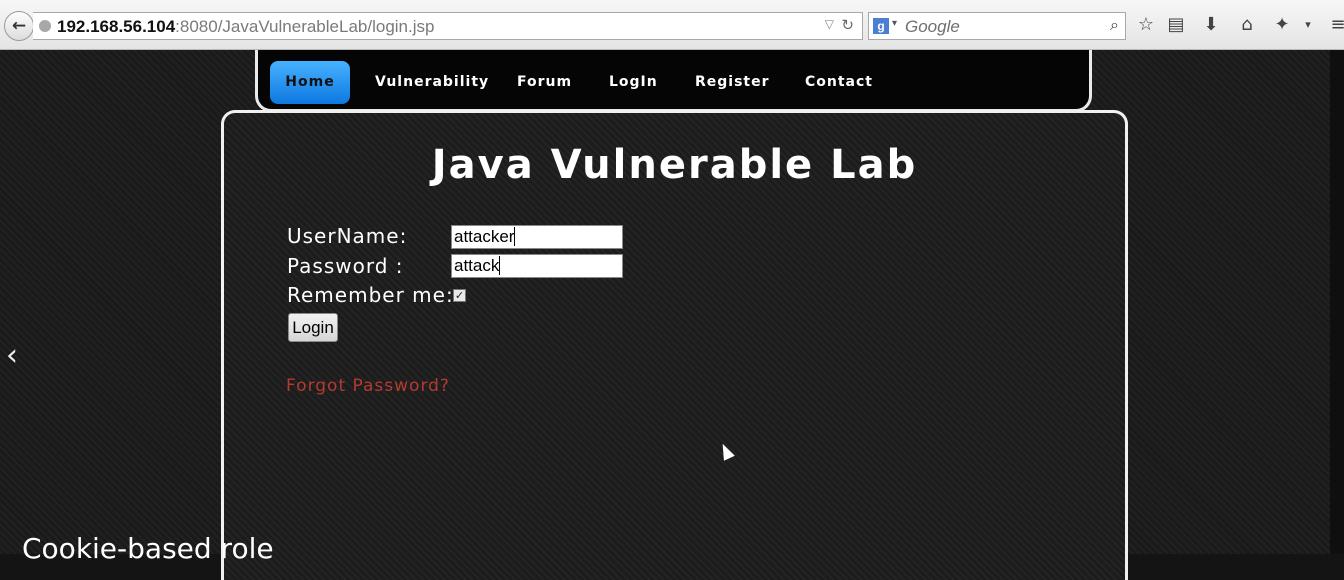 This screenshot has height=580, width=1344. Describe the element at coordinates (432, 82) in the screenshot. I see `nav-vulnerability: Vulnerability` at that location.